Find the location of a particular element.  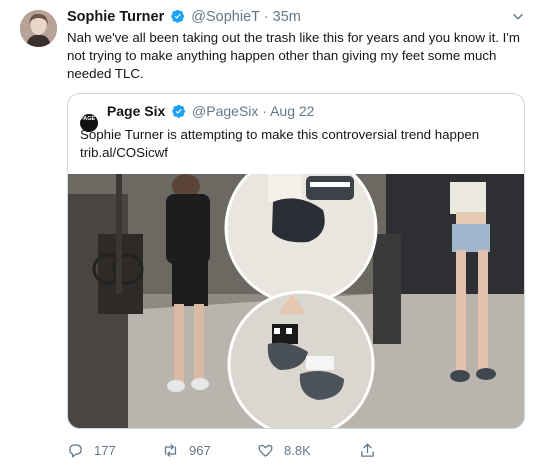

avatar-photo is located at coordinates (38, 28).